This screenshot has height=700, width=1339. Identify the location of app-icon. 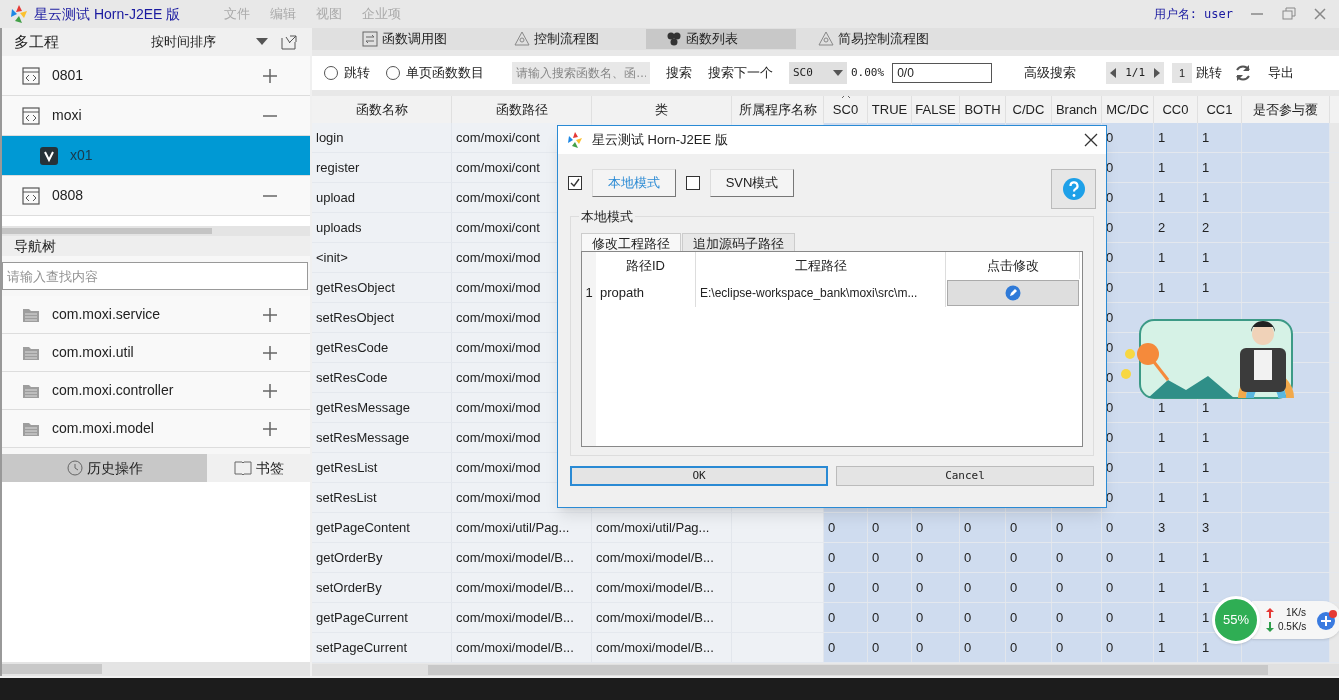
(49, 155).